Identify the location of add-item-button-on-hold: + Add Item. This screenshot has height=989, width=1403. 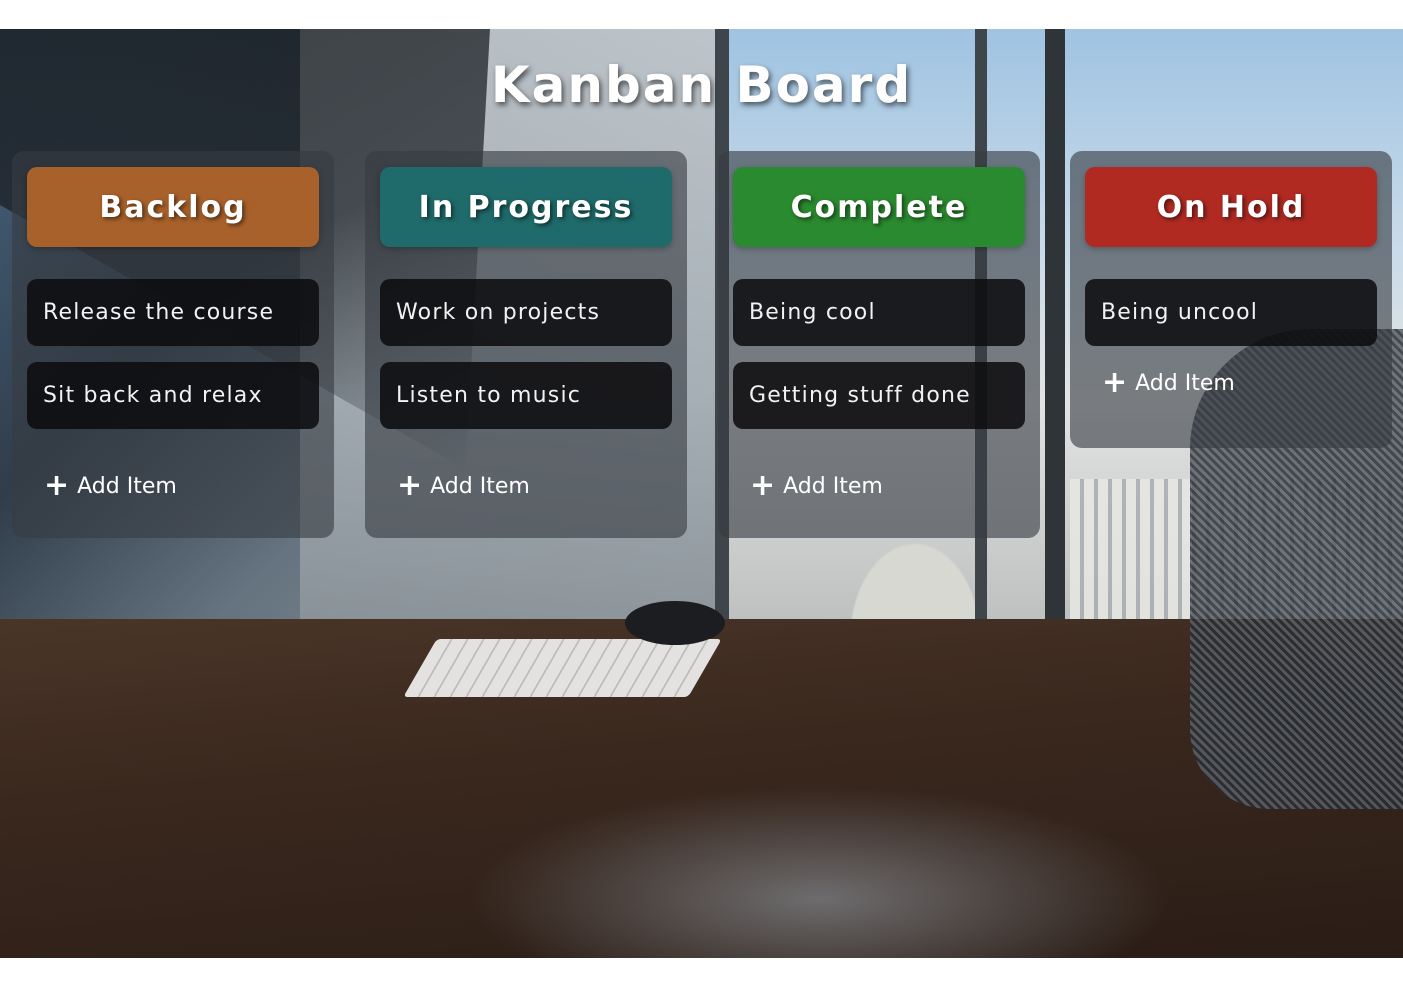
(1231, 383).